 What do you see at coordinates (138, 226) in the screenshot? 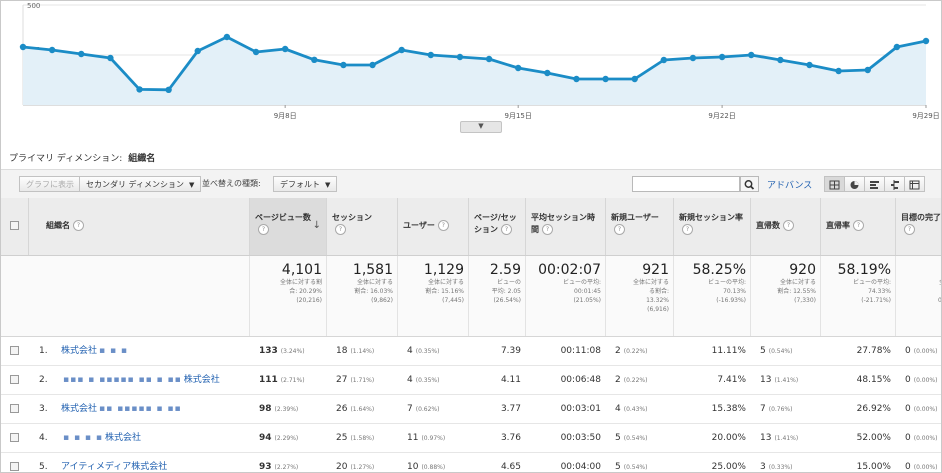
I see `header-organization: 組織名?` at bounding box center [138, 226].